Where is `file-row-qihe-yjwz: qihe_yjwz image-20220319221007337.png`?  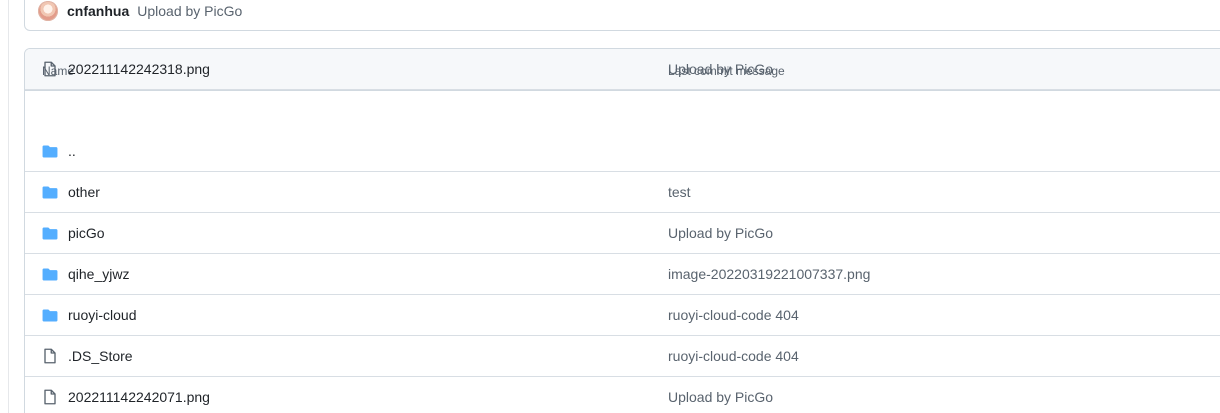
file-row-qihe-yjwz: qihe_yjwz image-20220319221007337.png is located at coordinates (622, 274).